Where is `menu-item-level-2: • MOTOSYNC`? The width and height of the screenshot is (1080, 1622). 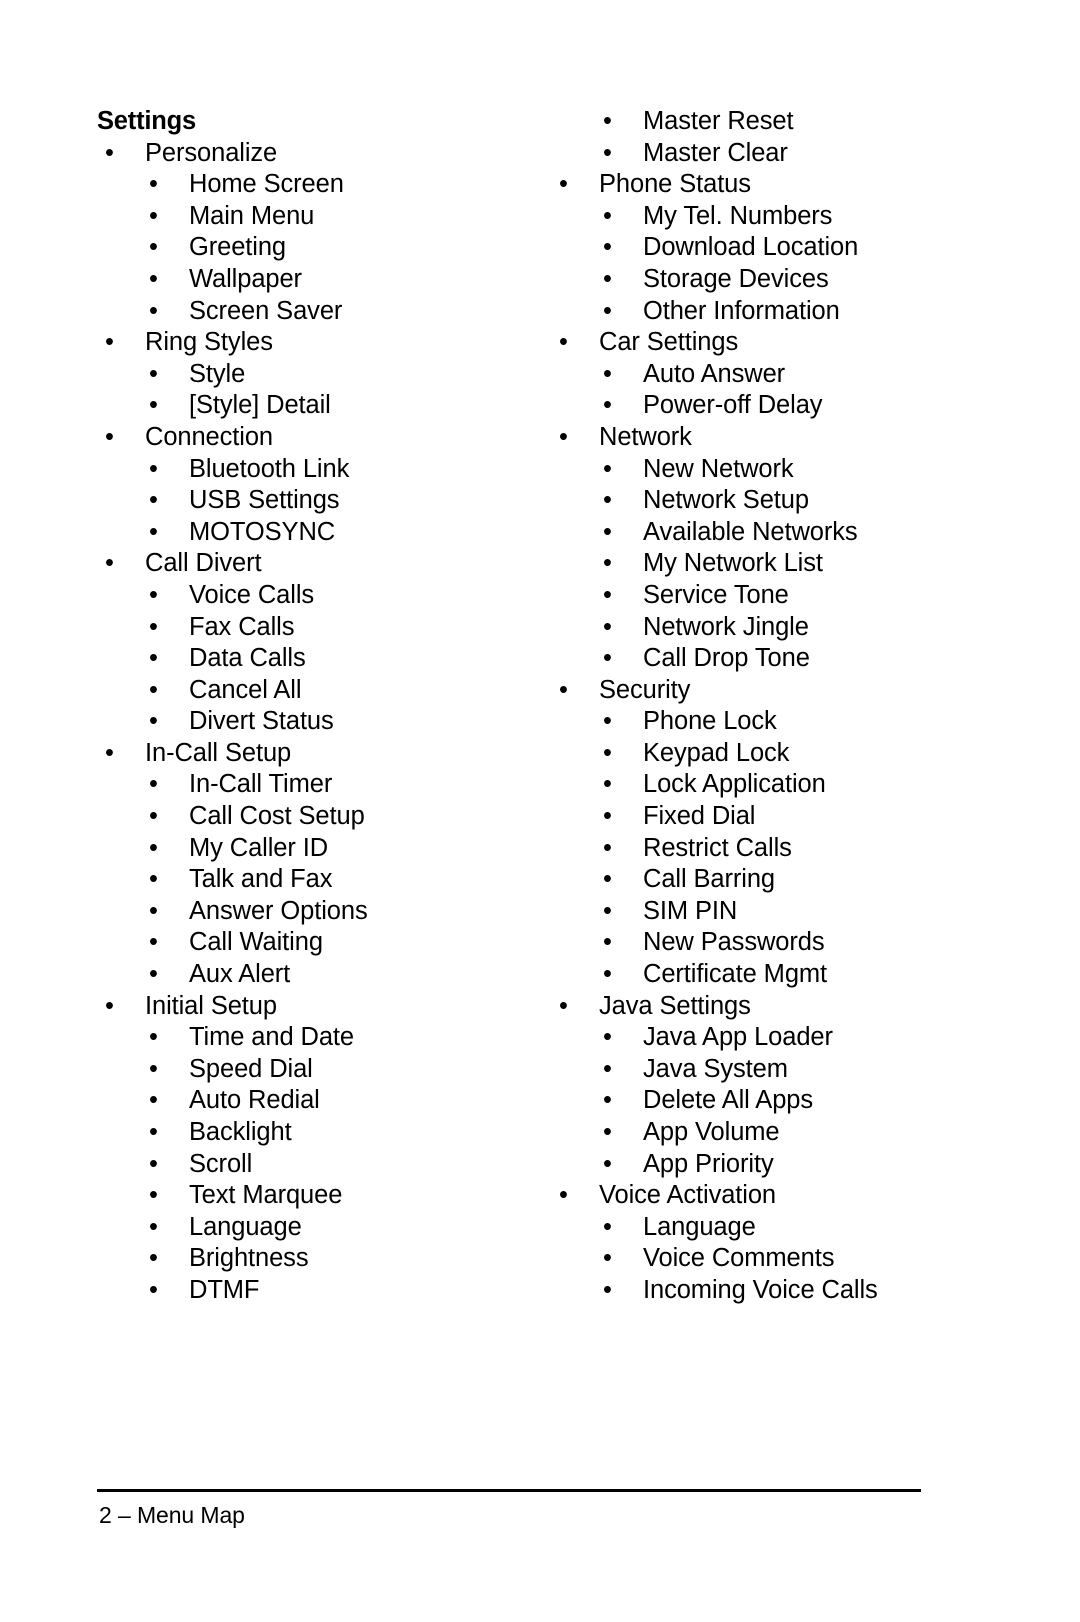 menu-item-level-2: • MOTOSYNC is located at coordinates (312, 533).